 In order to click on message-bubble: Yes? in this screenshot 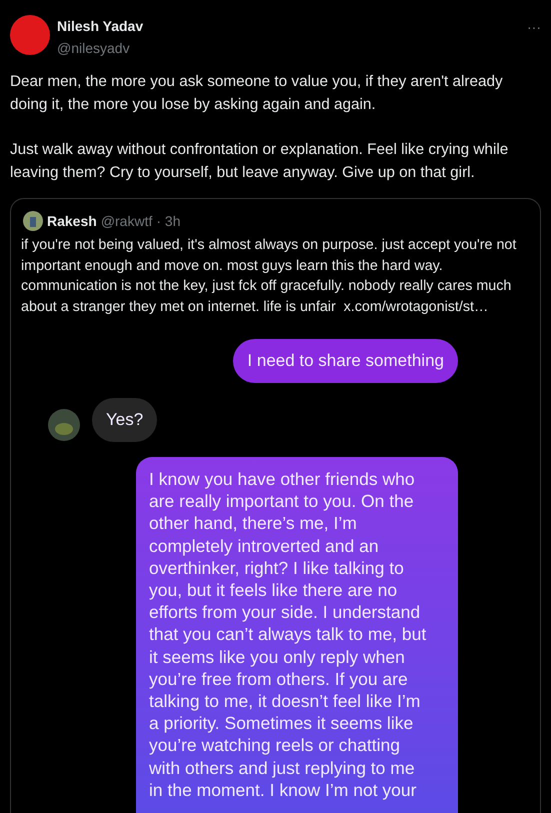, I will do `click(125, 420)`.